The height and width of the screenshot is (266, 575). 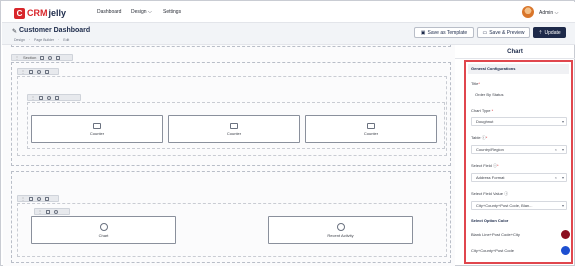 What do you see at coordinates (55, 30) in the screenshot?
I see `page-title: Customer Dashboard` at bounding box center [55, 30].